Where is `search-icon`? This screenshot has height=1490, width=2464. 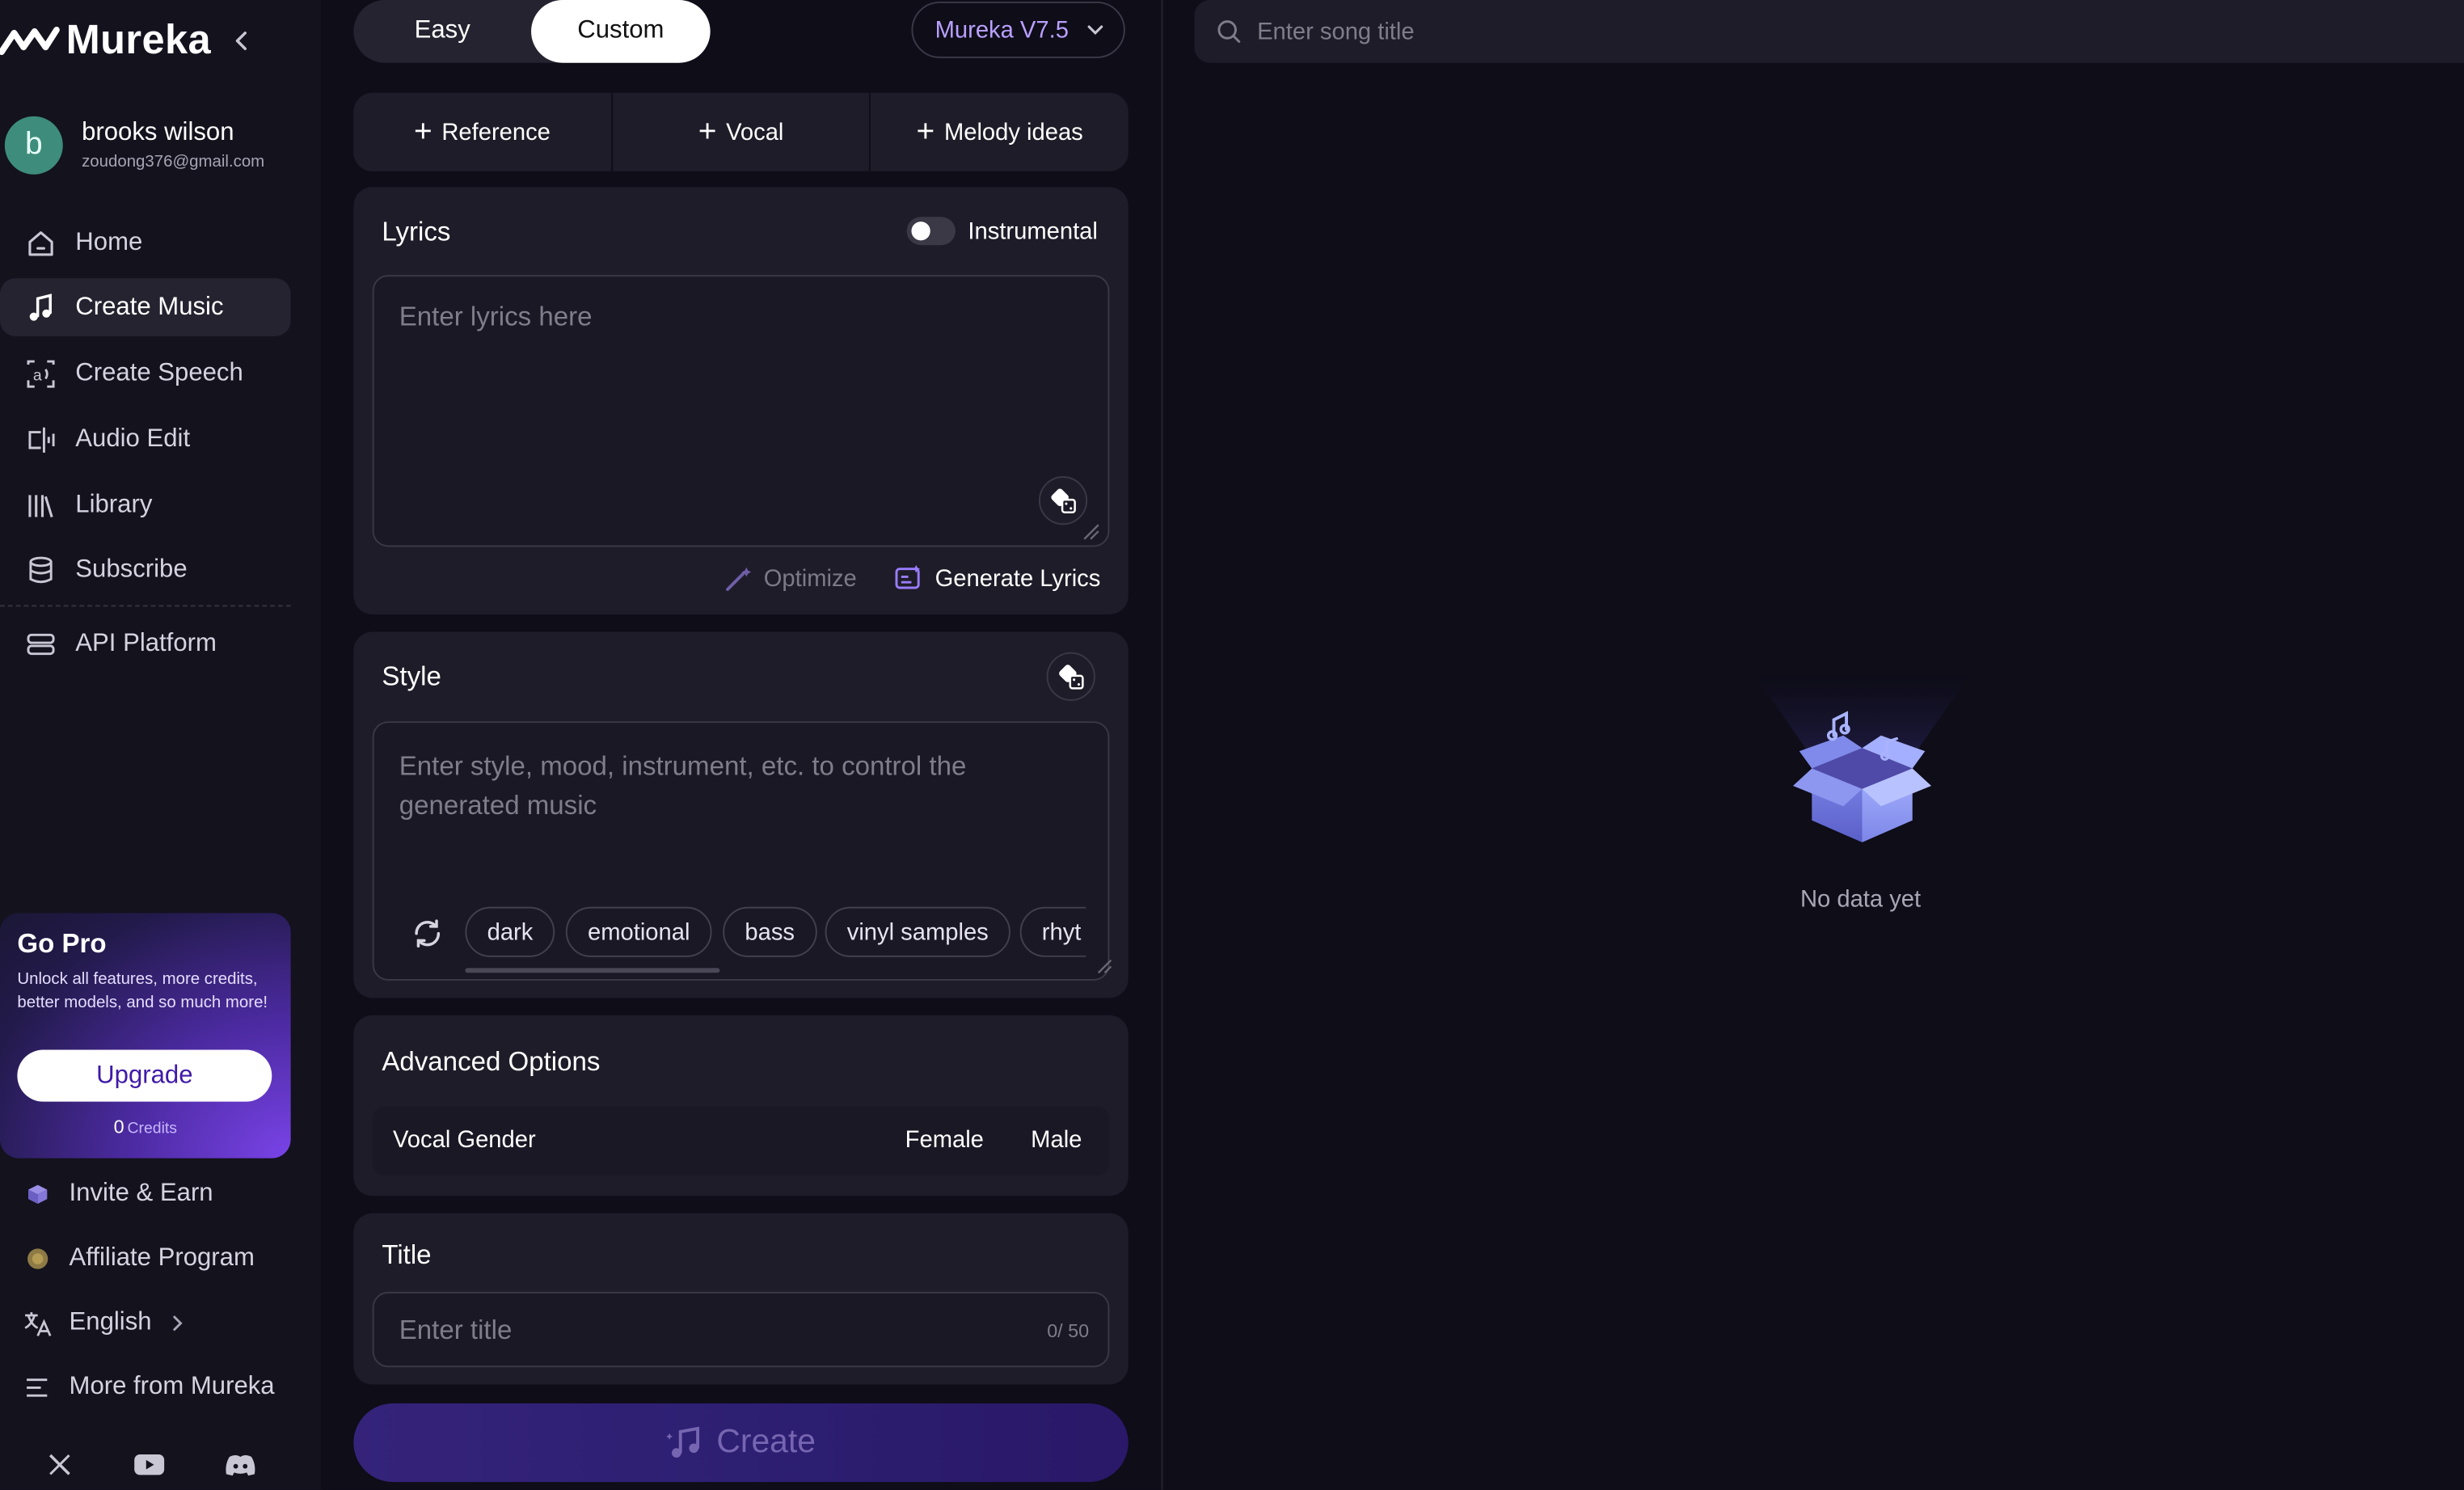 search-icon is located at coordinates (1229, 32).